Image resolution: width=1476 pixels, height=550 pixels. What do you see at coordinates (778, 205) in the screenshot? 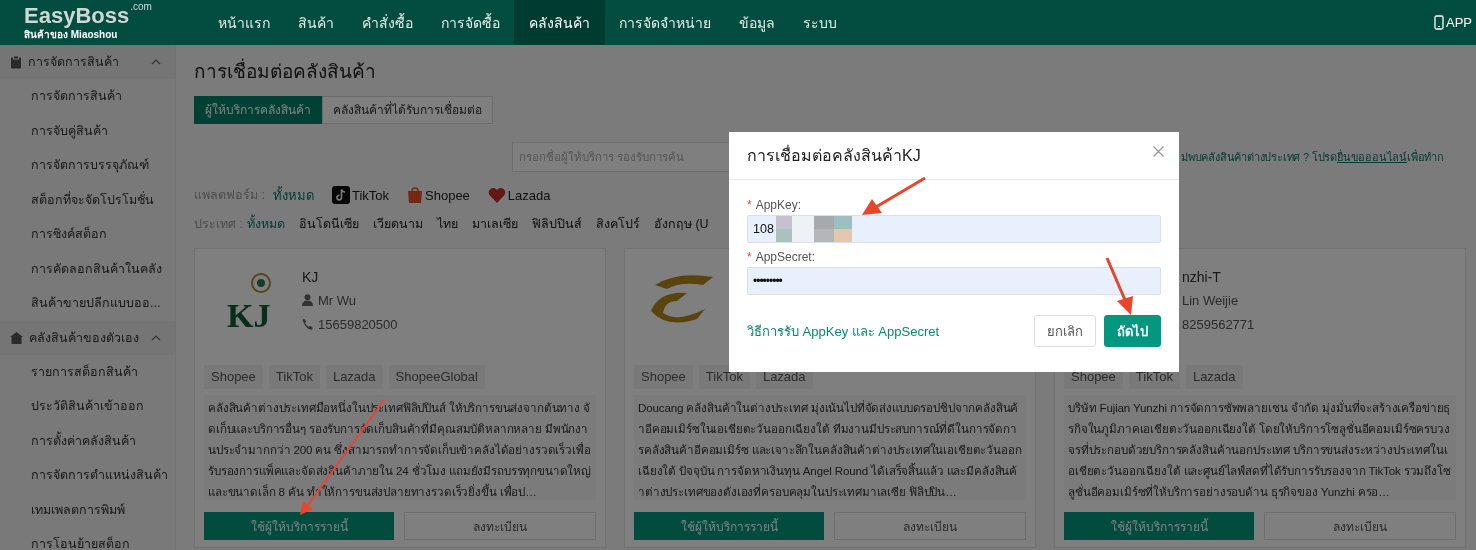
I see `field-label: AppKey:` at bounding box center [778, 205].